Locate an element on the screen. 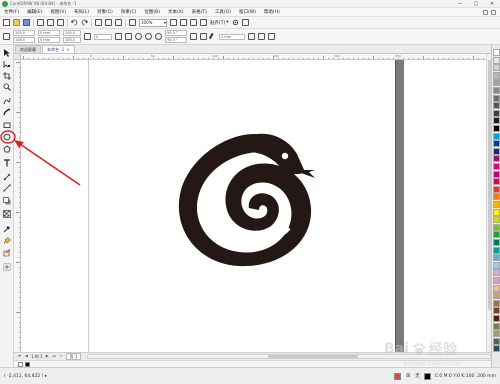 This screenshot has width=500, height=384. pie-mode-icon is located at coordinates (148, 36).